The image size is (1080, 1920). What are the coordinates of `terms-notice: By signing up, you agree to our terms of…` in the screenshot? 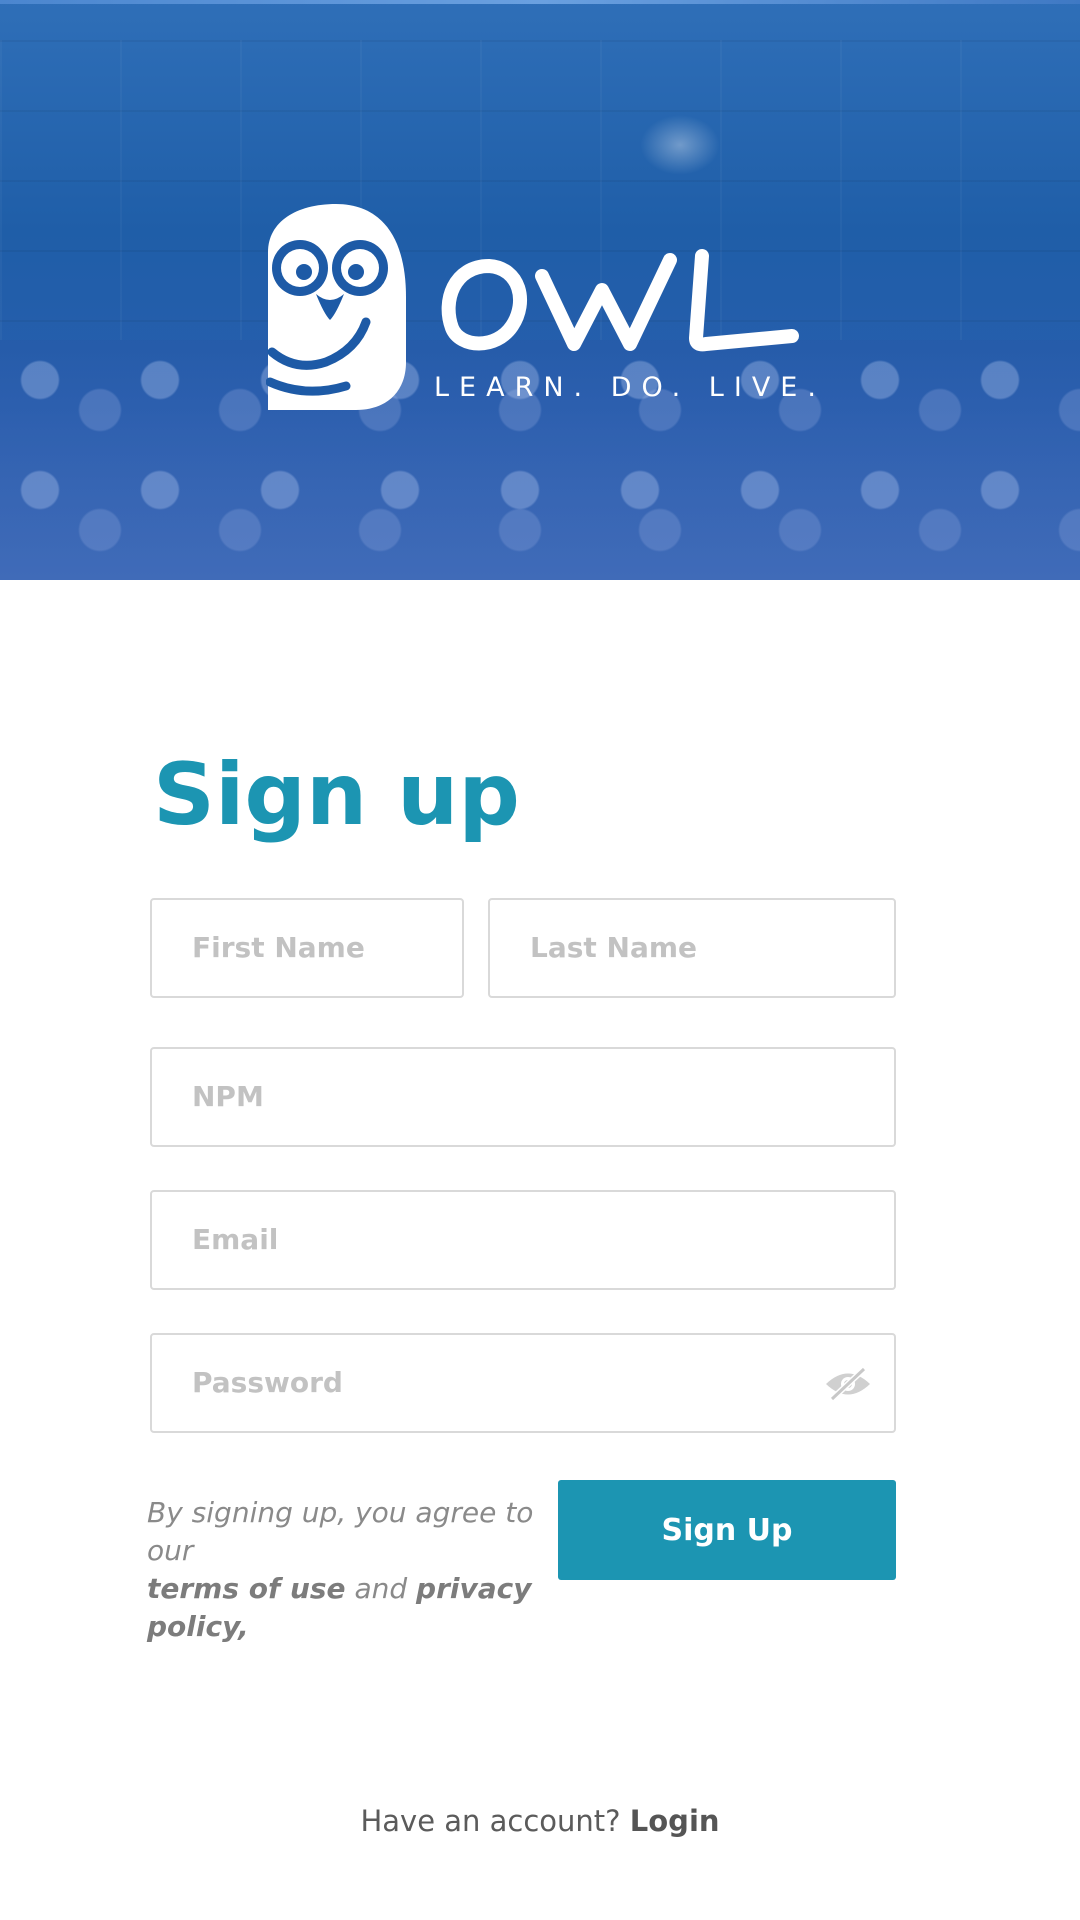 It's located at (347, 1570).